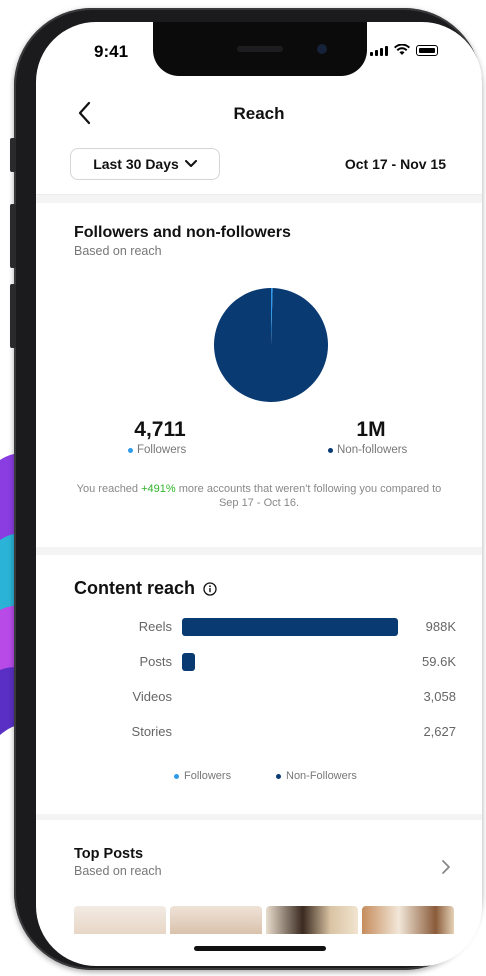 The width and height of the screenshot is (486, 976). What do you see at coordinates (162, 450) in the screenshot?
I see `followers-label: Followers` at bounding box center [162, 450].